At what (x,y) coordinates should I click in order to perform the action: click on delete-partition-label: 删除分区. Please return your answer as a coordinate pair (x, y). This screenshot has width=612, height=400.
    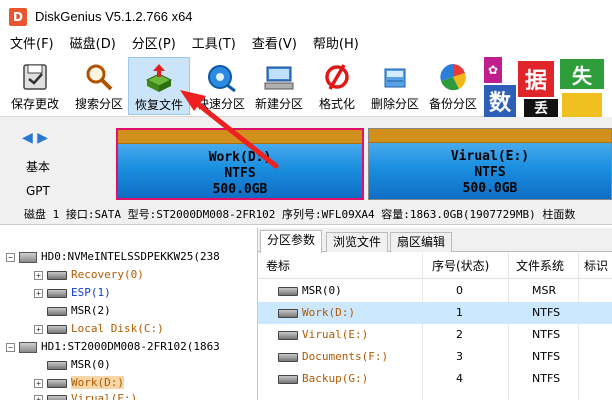
    Looking at the image, I should click on (394, 104).